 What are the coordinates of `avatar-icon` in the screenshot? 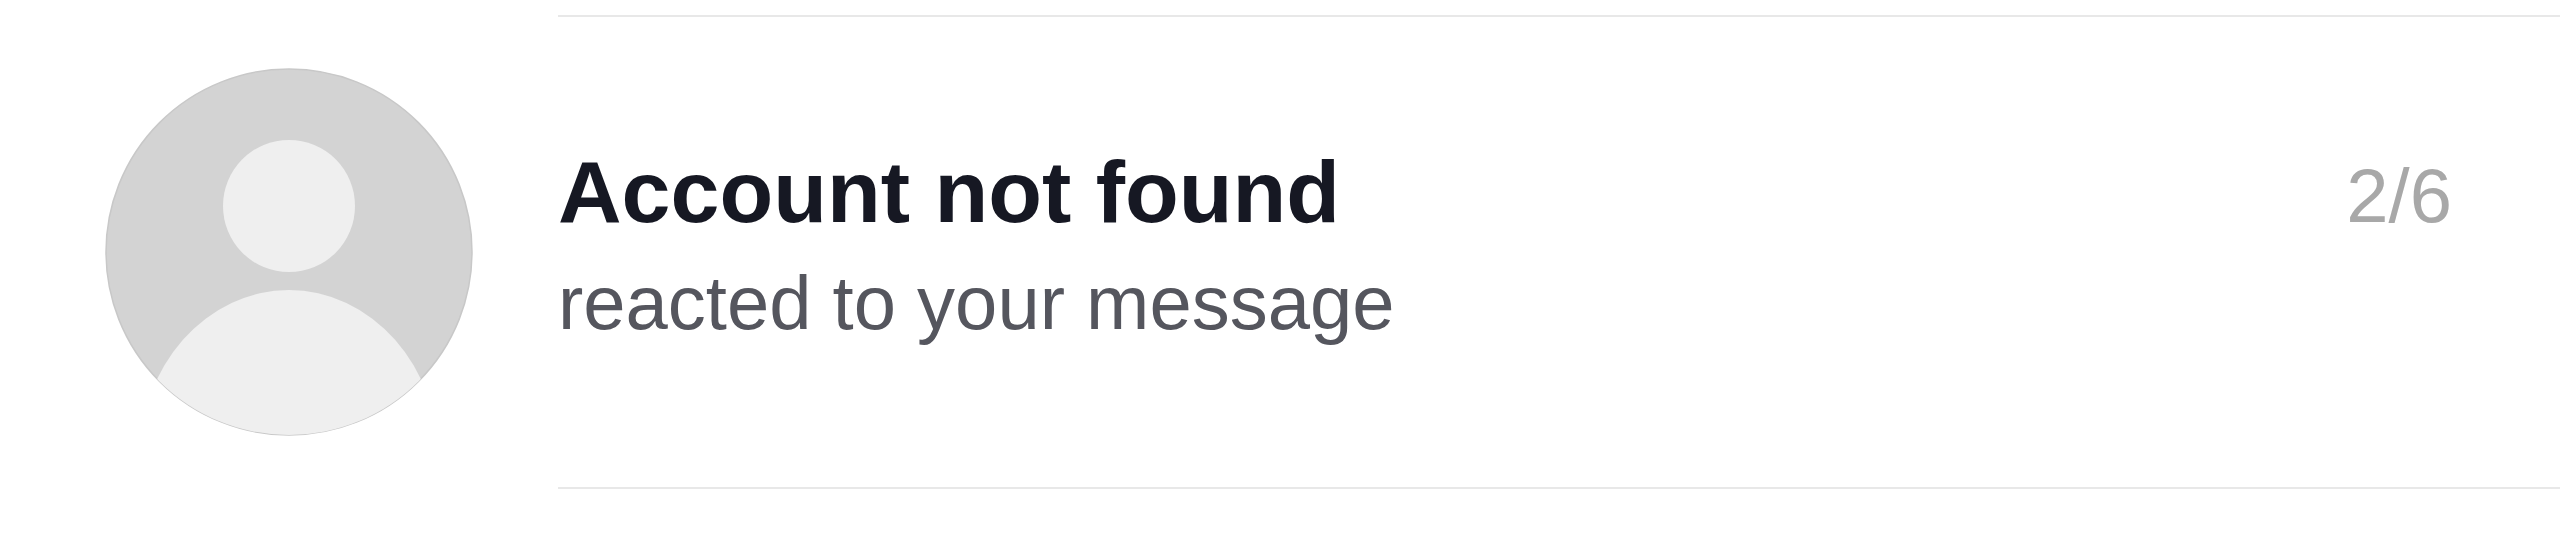 It's located at (289, 252).